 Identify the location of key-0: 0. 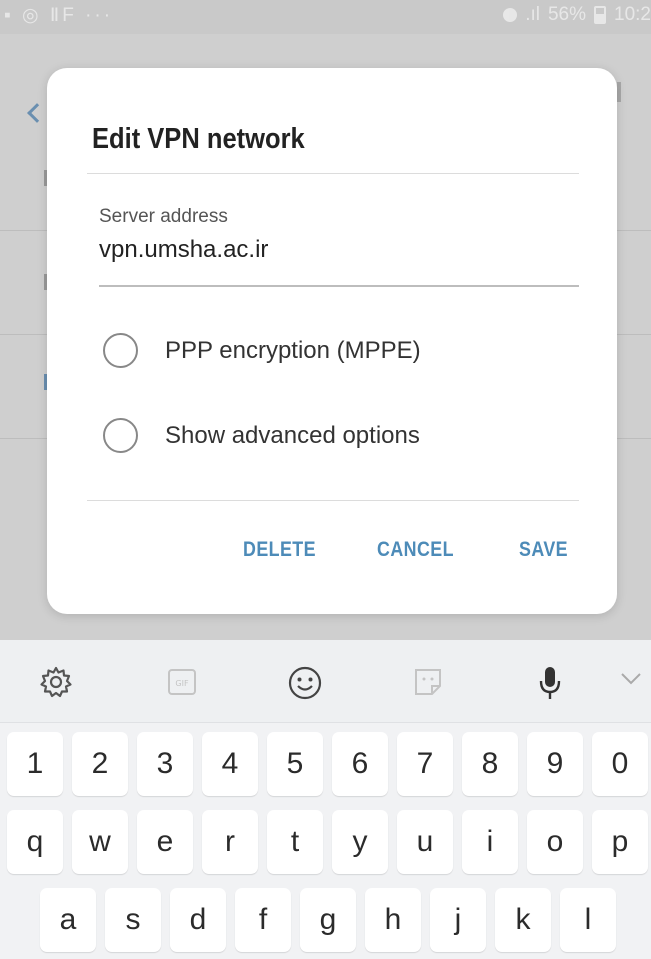
(620, 764).